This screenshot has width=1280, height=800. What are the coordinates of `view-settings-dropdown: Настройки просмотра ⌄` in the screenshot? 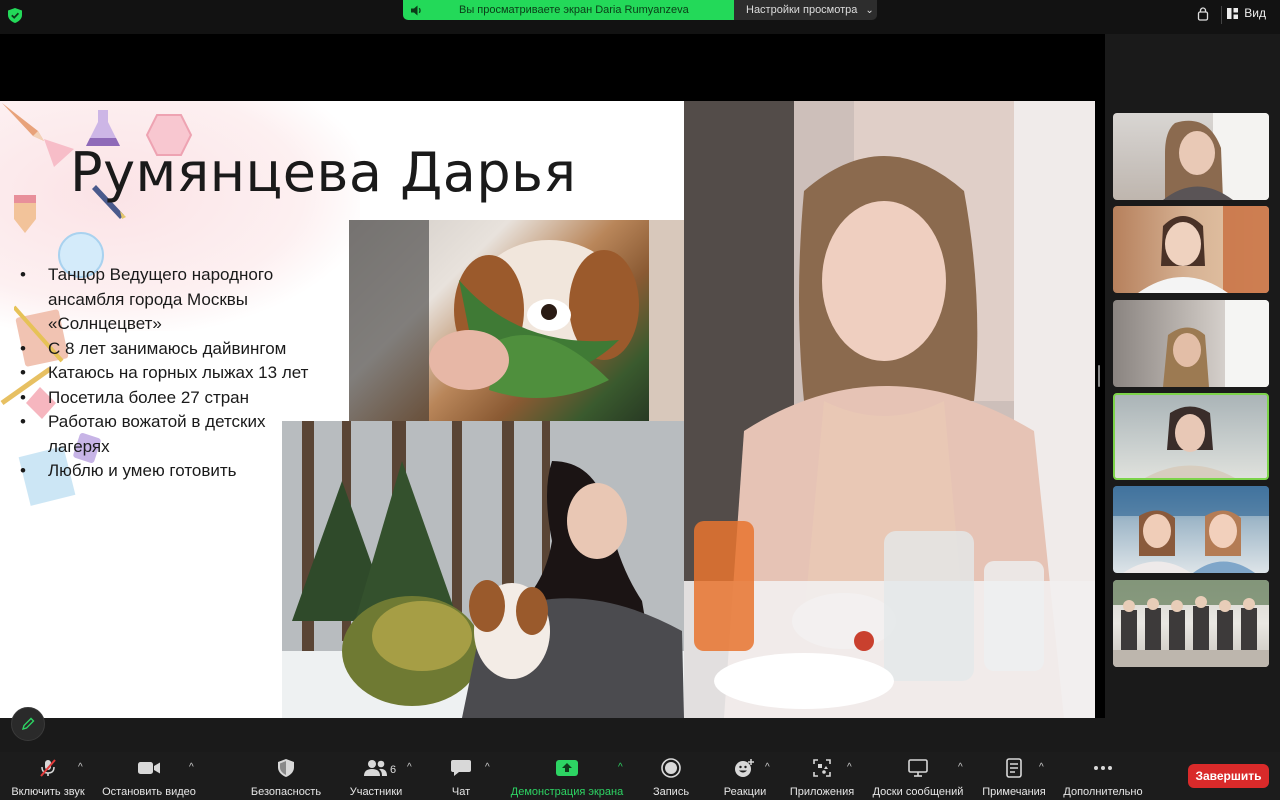 It's located at (805, 10).